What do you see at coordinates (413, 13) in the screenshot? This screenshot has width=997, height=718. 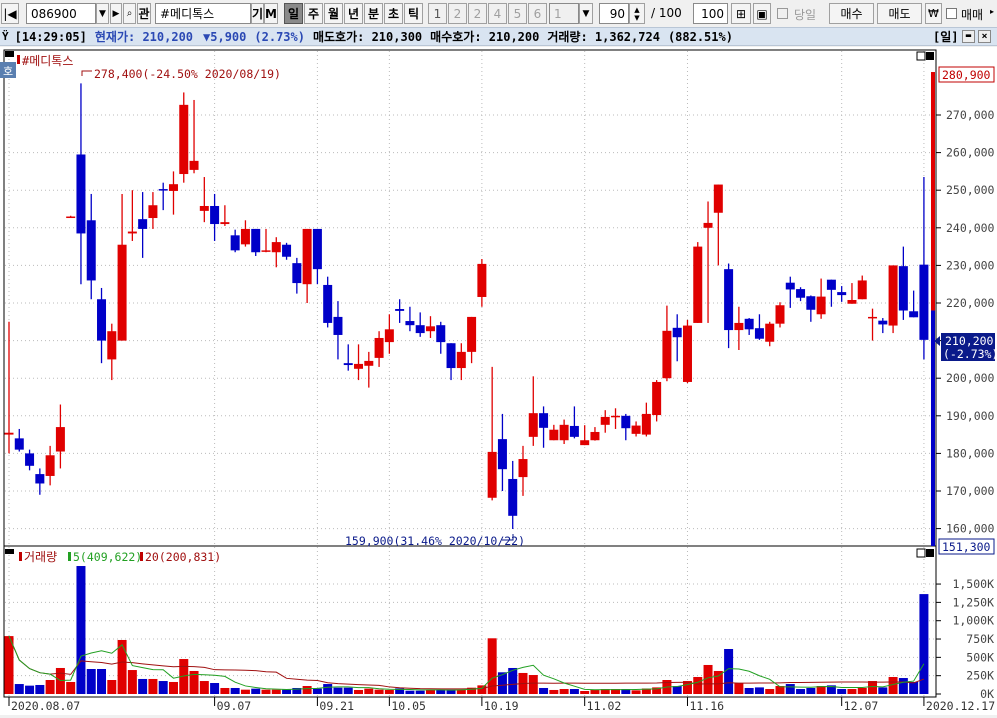 I see `period-tab-6: 틱` at bounding box center [413, 13].